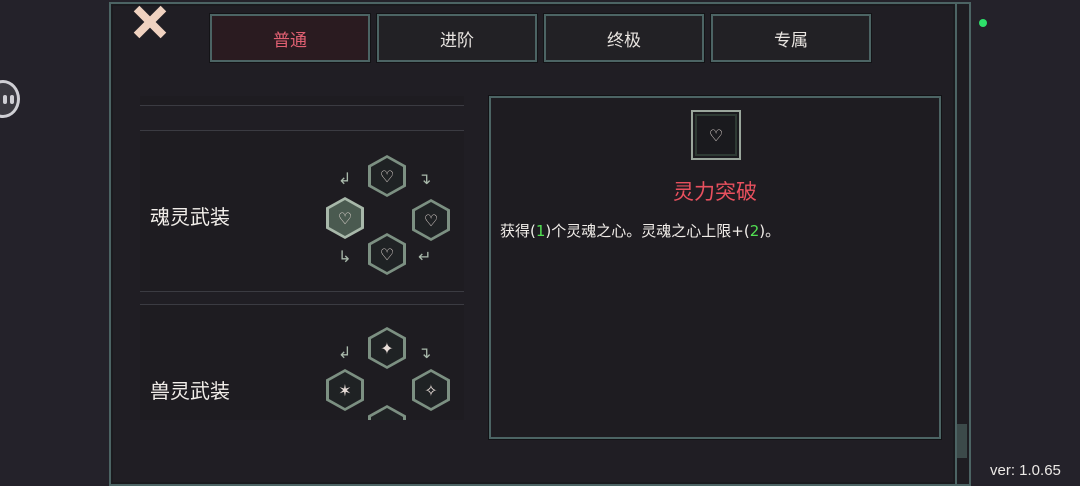 The width and height of the screenshot is (1080, 486). Describe the element at coordinates (431, 390) in the screenshot. I see `slash-icon: ✧` at that location.